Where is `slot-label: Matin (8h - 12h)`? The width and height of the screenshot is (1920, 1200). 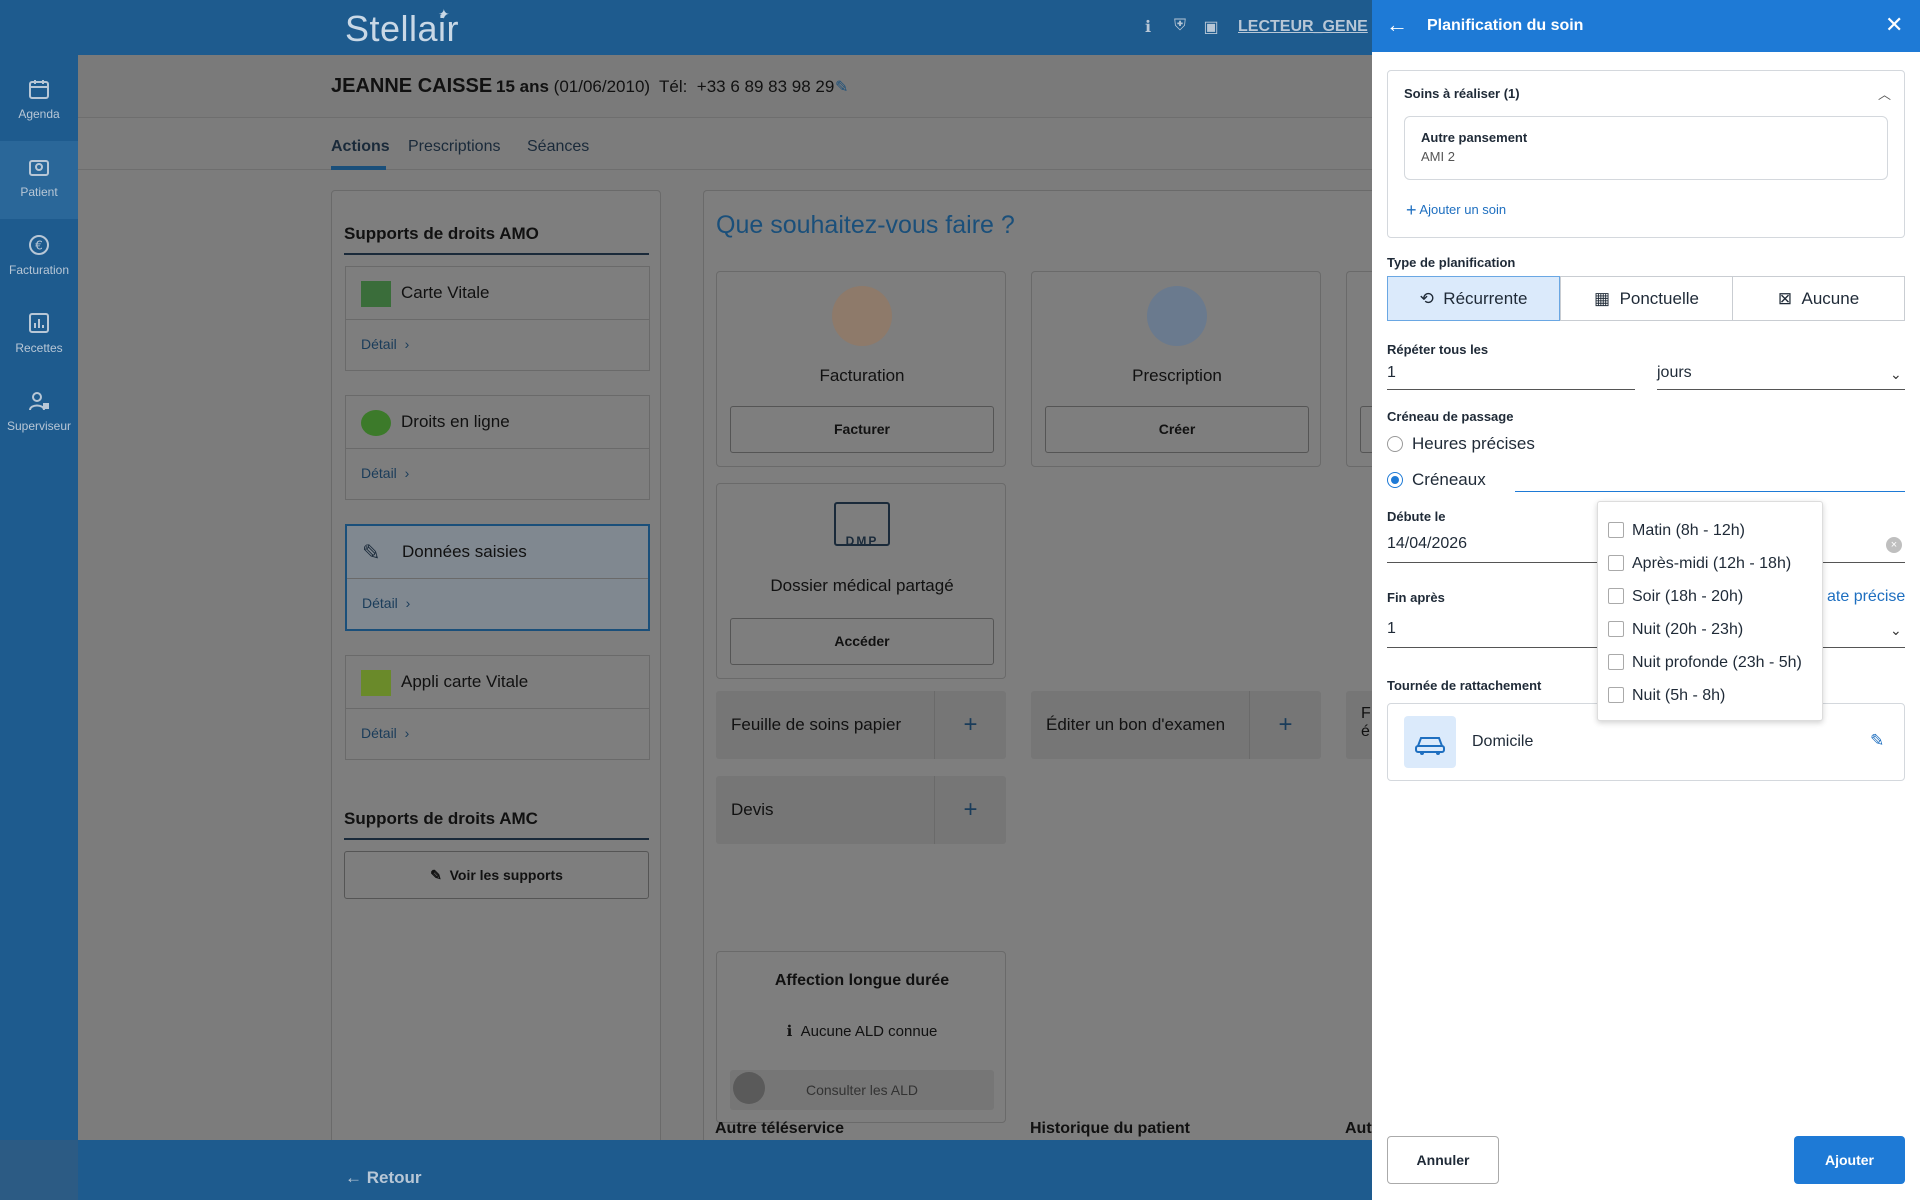
slot-label: Matin (8h - 12h) is located at coordinates (1688, 530).